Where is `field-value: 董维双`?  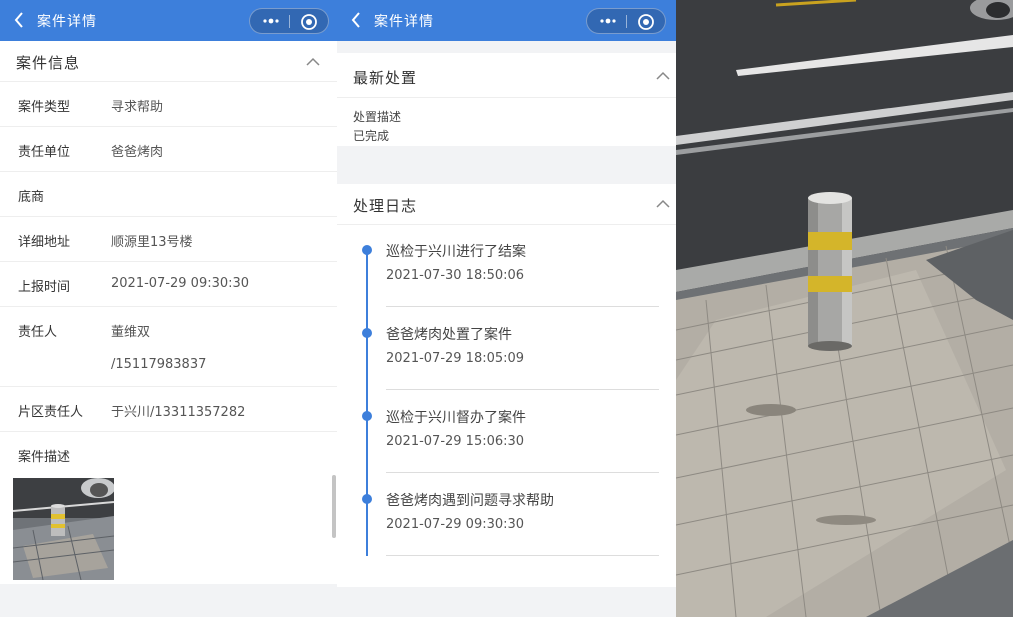 field-value: 董维双 is located at coordinates (131, 332).